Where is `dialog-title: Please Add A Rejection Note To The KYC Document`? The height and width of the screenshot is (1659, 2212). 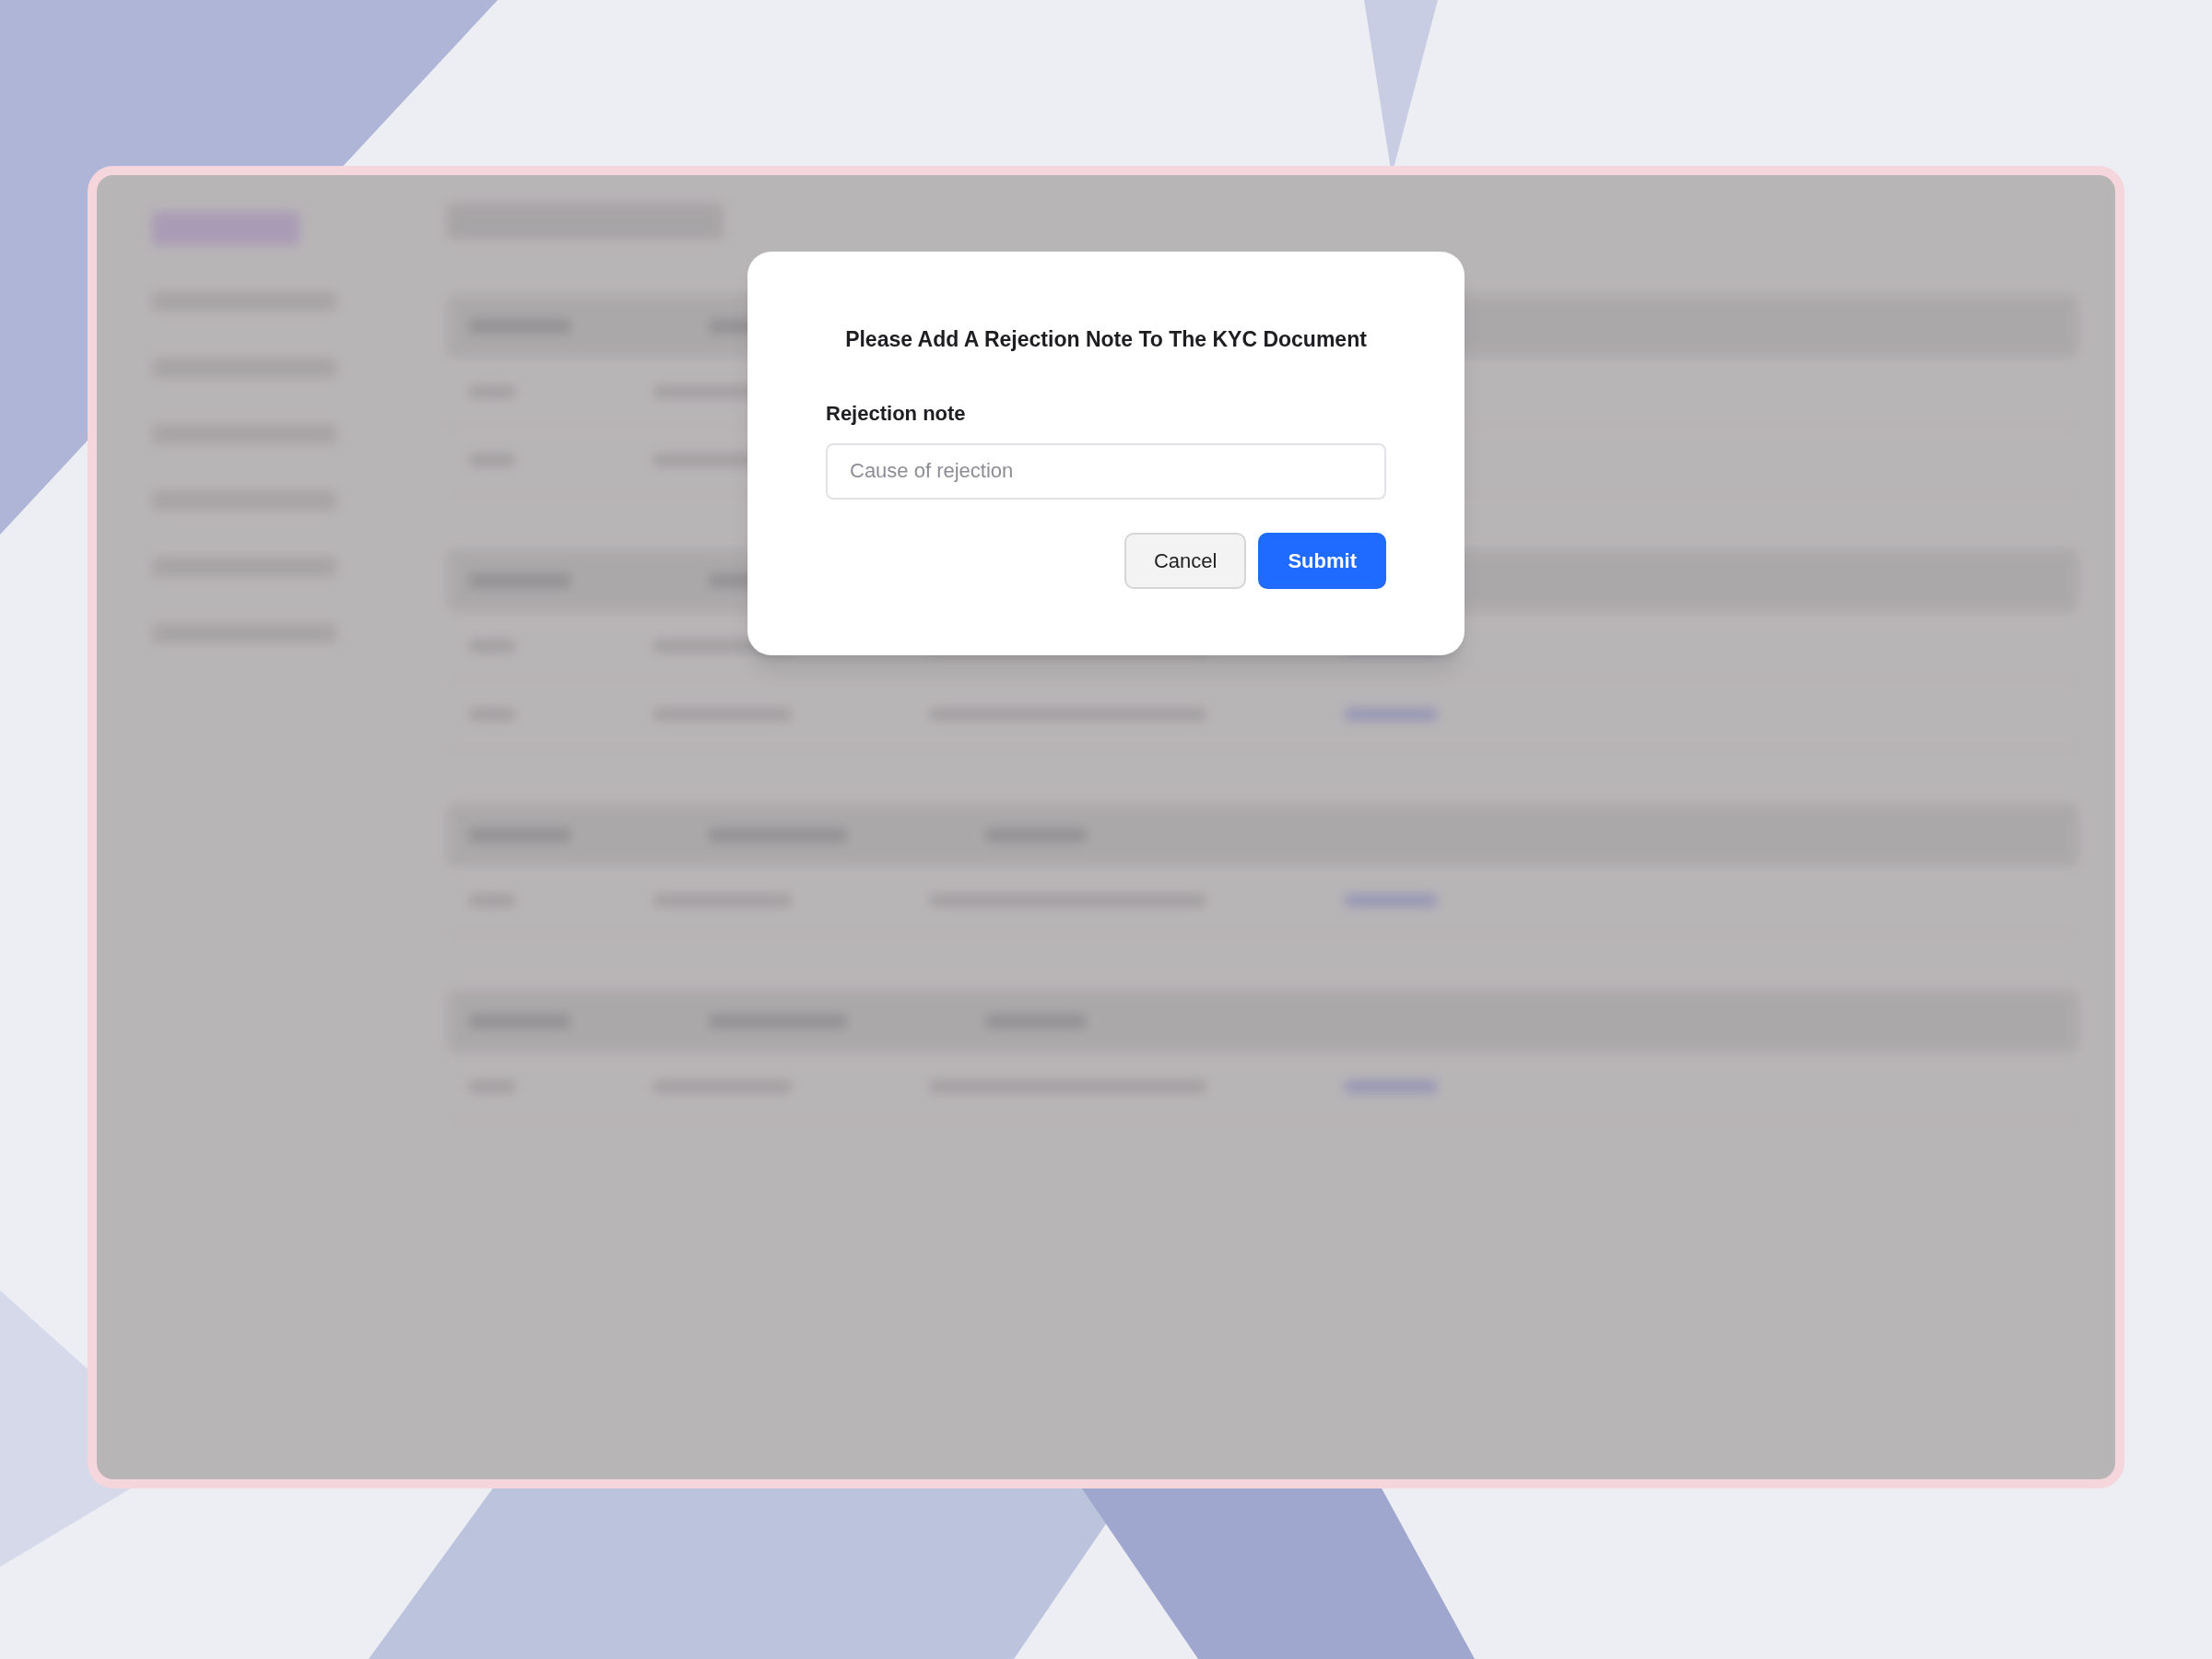 dialog-title: Please Add A Rejection Note To The KYC Document is located at coordinates (1106, 339).